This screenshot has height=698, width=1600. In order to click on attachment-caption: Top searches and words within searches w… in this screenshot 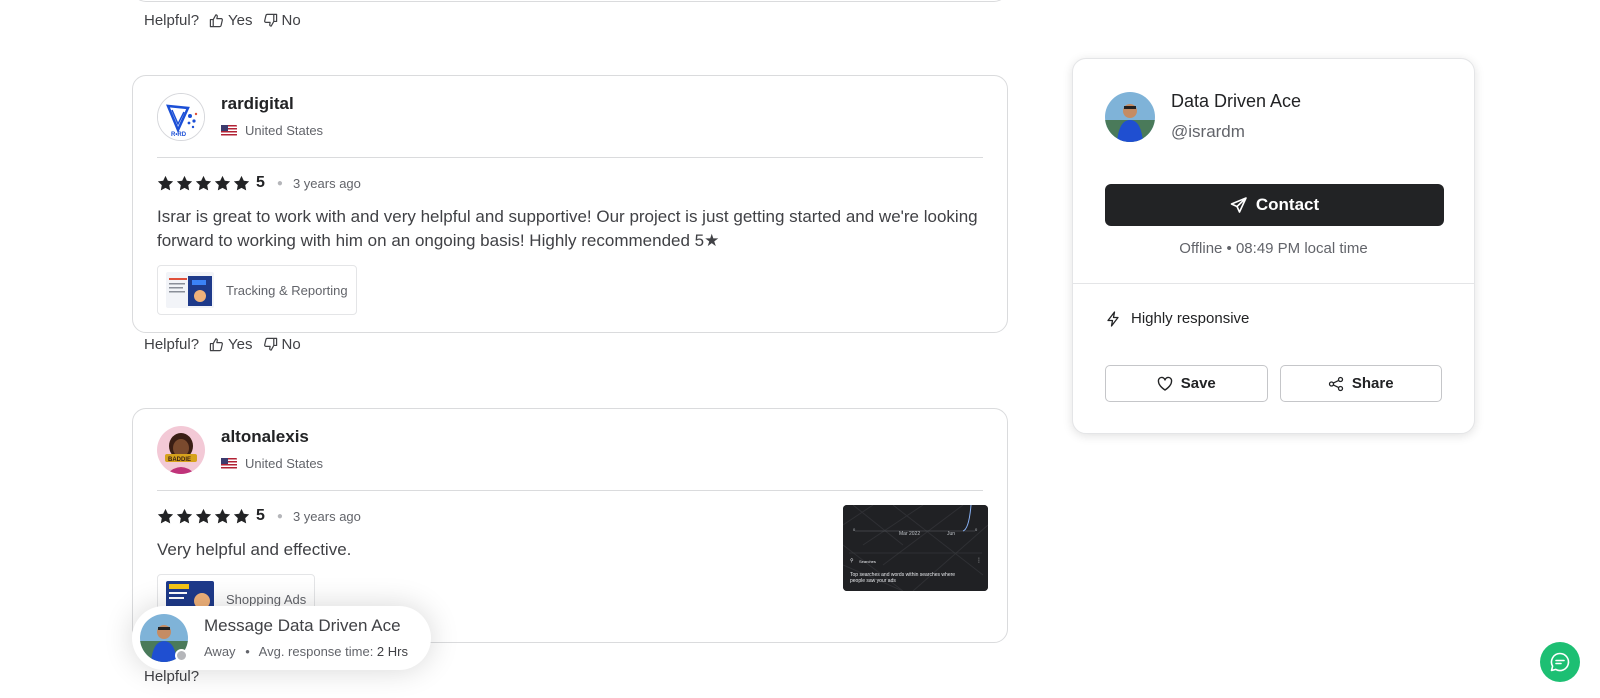, I will do `click(903, 578)`.